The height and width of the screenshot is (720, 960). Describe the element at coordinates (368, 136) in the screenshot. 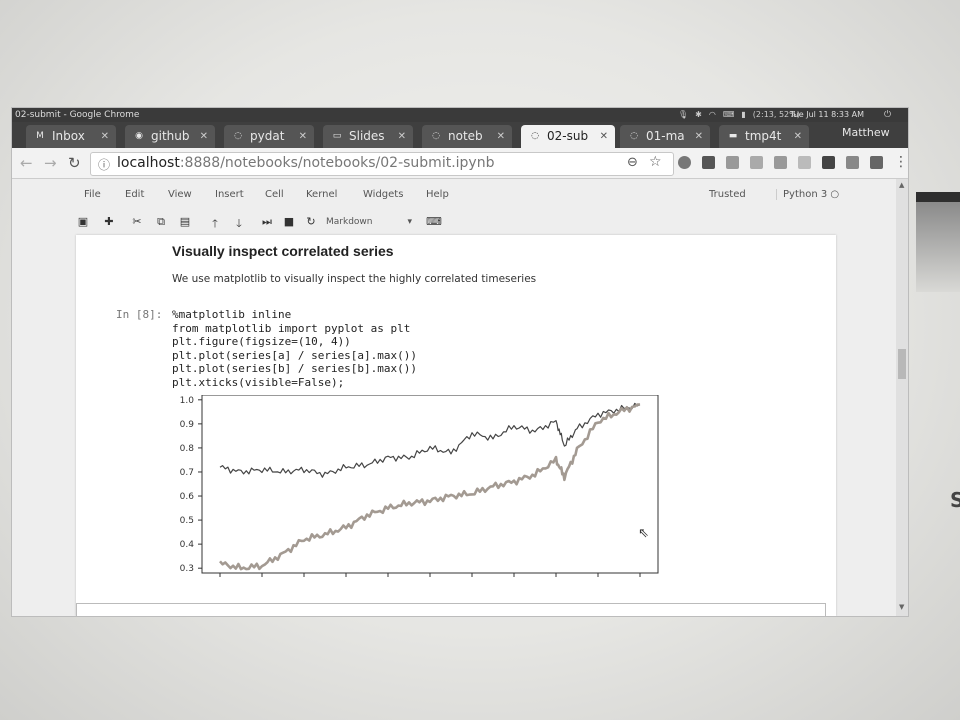

I see `tab-slides: ▭ Slides ✕` at that location.